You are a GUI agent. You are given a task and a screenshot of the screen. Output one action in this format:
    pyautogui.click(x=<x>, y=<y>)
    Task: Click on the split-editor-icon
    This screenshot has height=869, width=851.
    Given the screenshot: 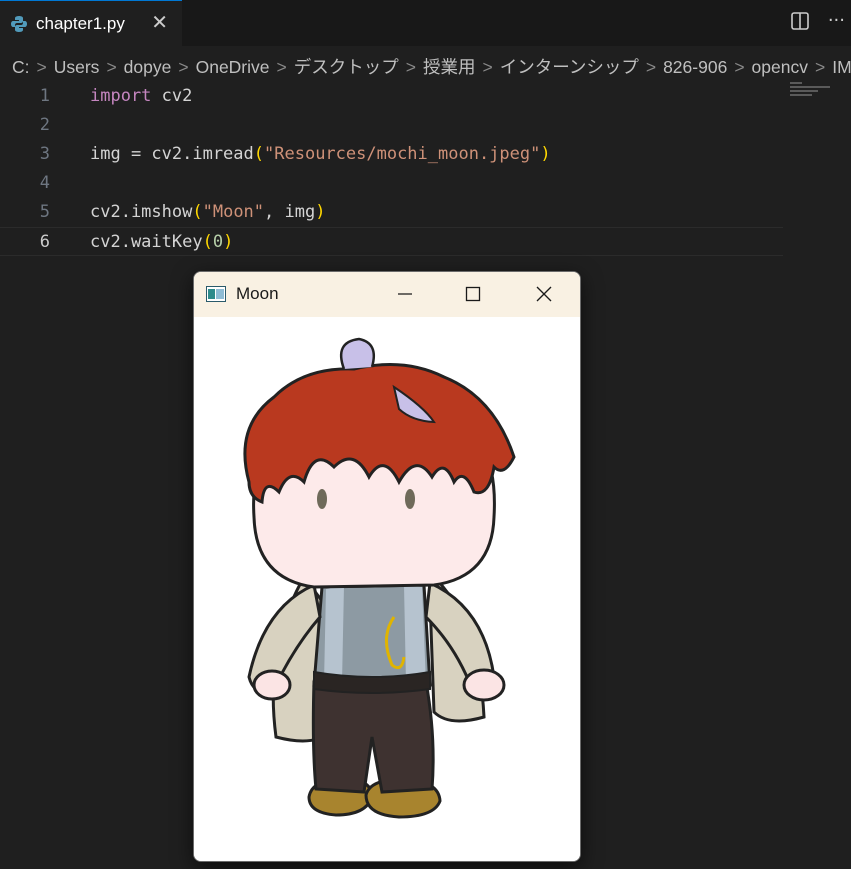 What is the action you would take?
    pyautogui.click(x=800, y=21)
    